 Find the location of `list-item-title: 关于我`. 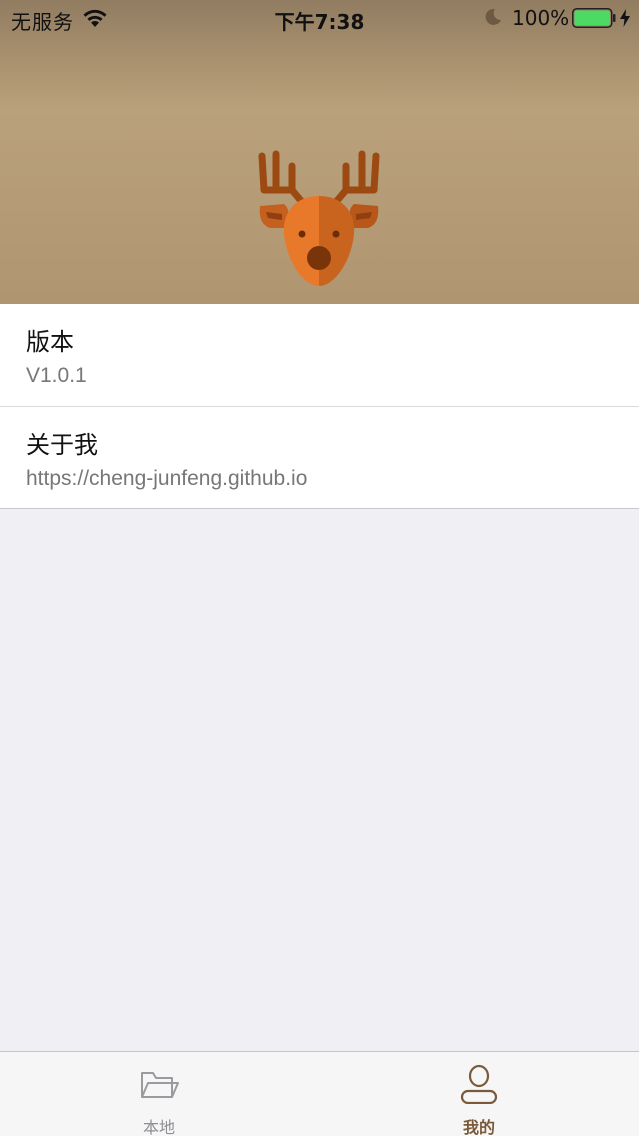

list-item-title: 关于我 is located at coordinates (62, 445).